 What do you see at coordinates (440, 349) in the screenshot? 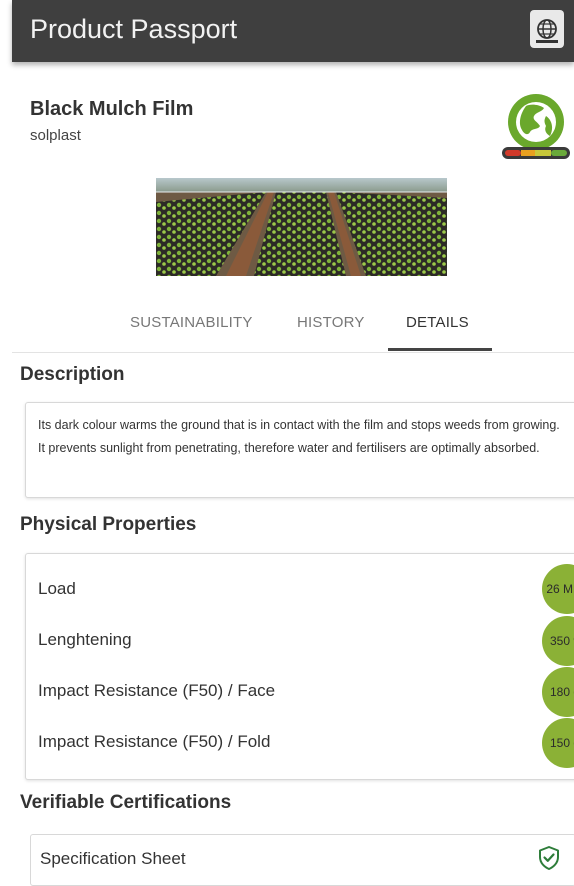
I see `active-tab-indicator` at bounding box center [440, 349].